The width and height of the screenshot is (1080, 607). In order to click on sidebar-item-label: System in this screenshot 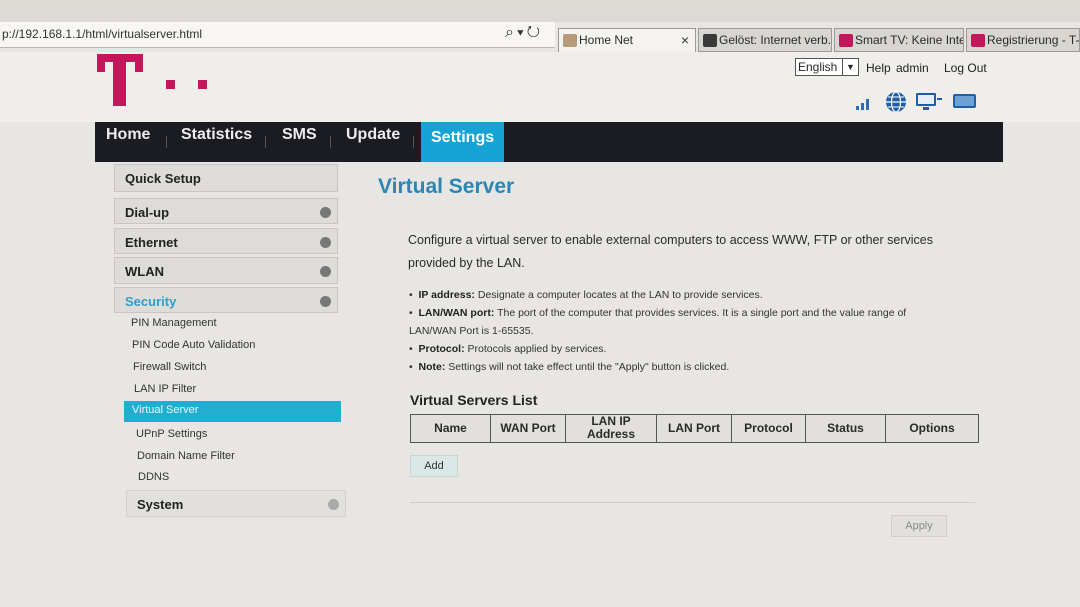, I will do `click(160, 504)`.